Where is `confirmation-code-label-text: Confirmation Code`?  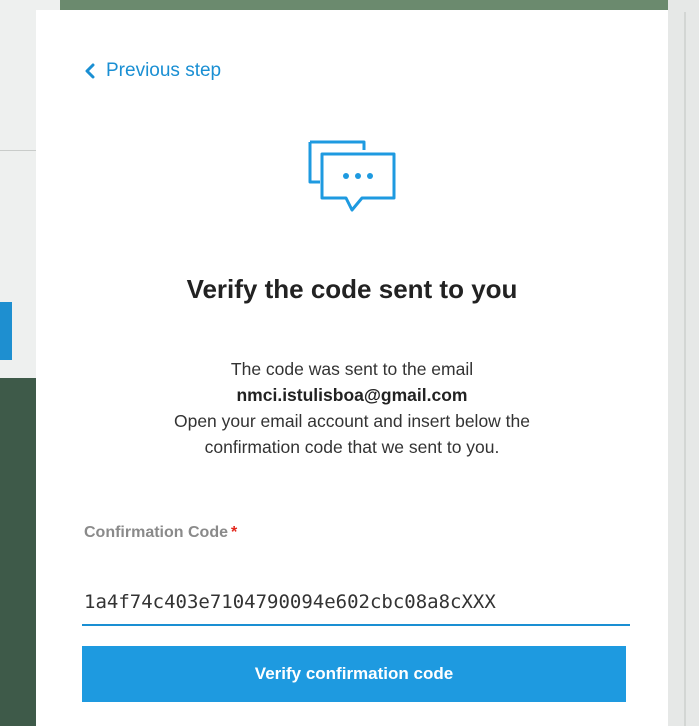
confirmation-code-label-text: Confirmation Code is located at coordinates (156, 532).